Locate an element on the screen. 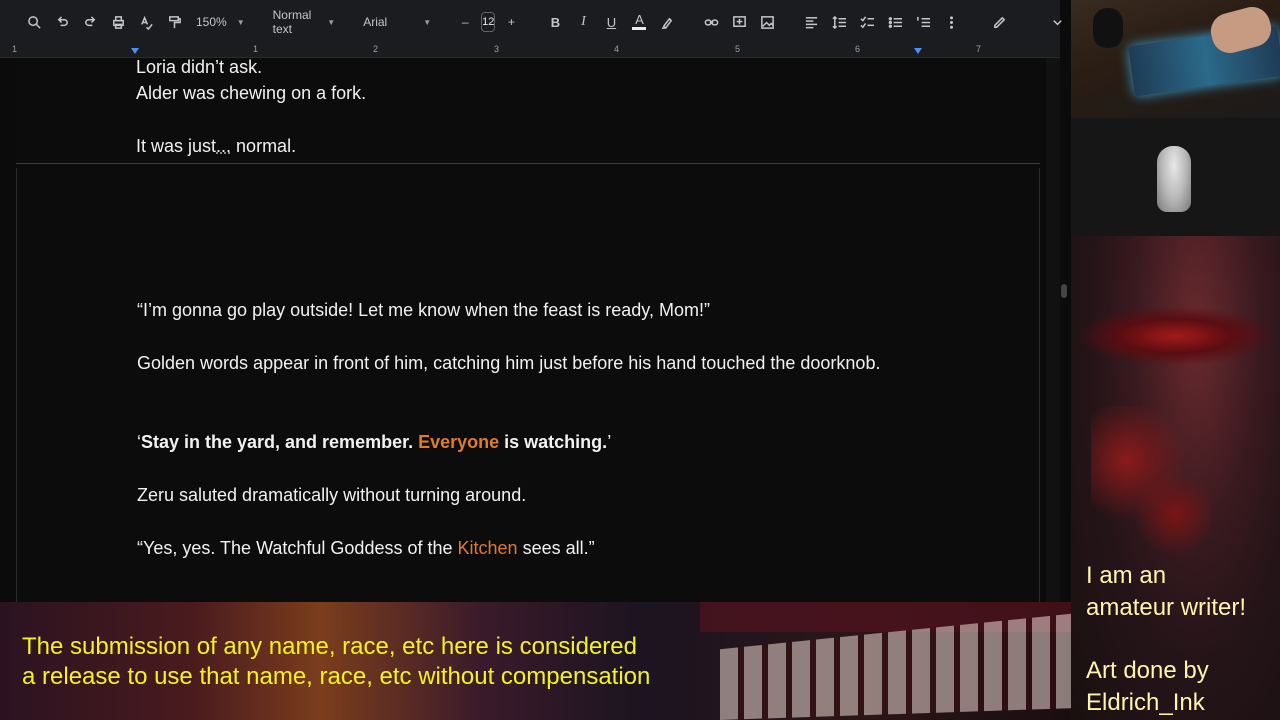  line-spacing-icon is located at coordinates (839, 22).